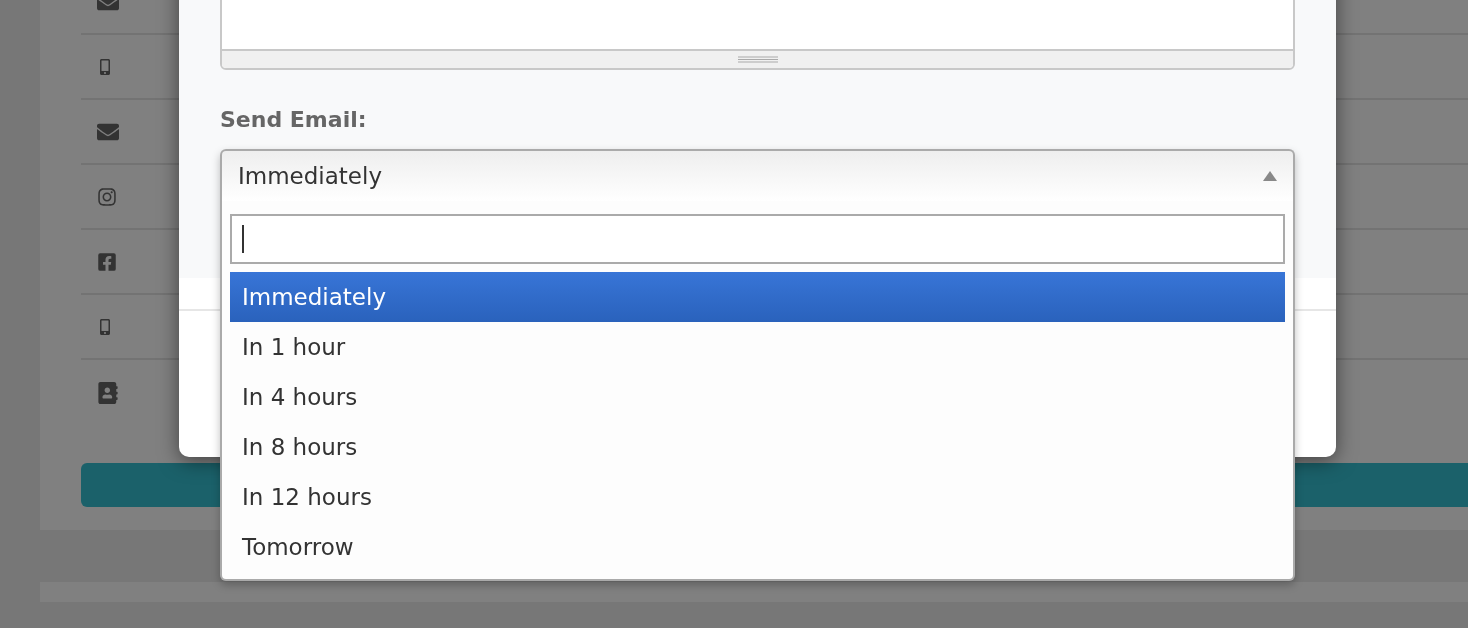 The image size is (1468, 628). I want to click on text-cursor, so click(243, 239).